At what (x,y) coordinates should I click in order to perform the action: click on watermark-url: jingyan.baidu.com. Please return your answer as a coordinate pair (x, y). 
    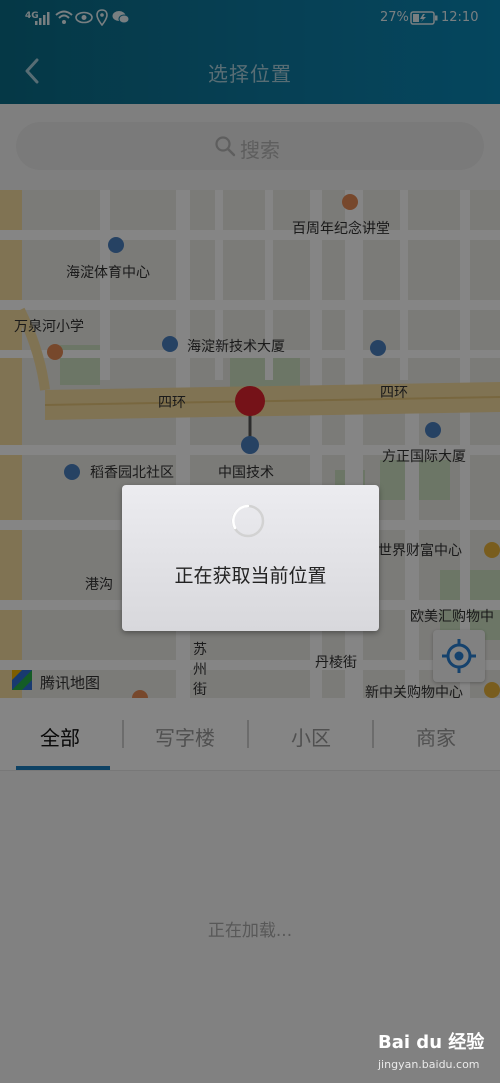
    Looking at the image, I should click on (429, 1064).